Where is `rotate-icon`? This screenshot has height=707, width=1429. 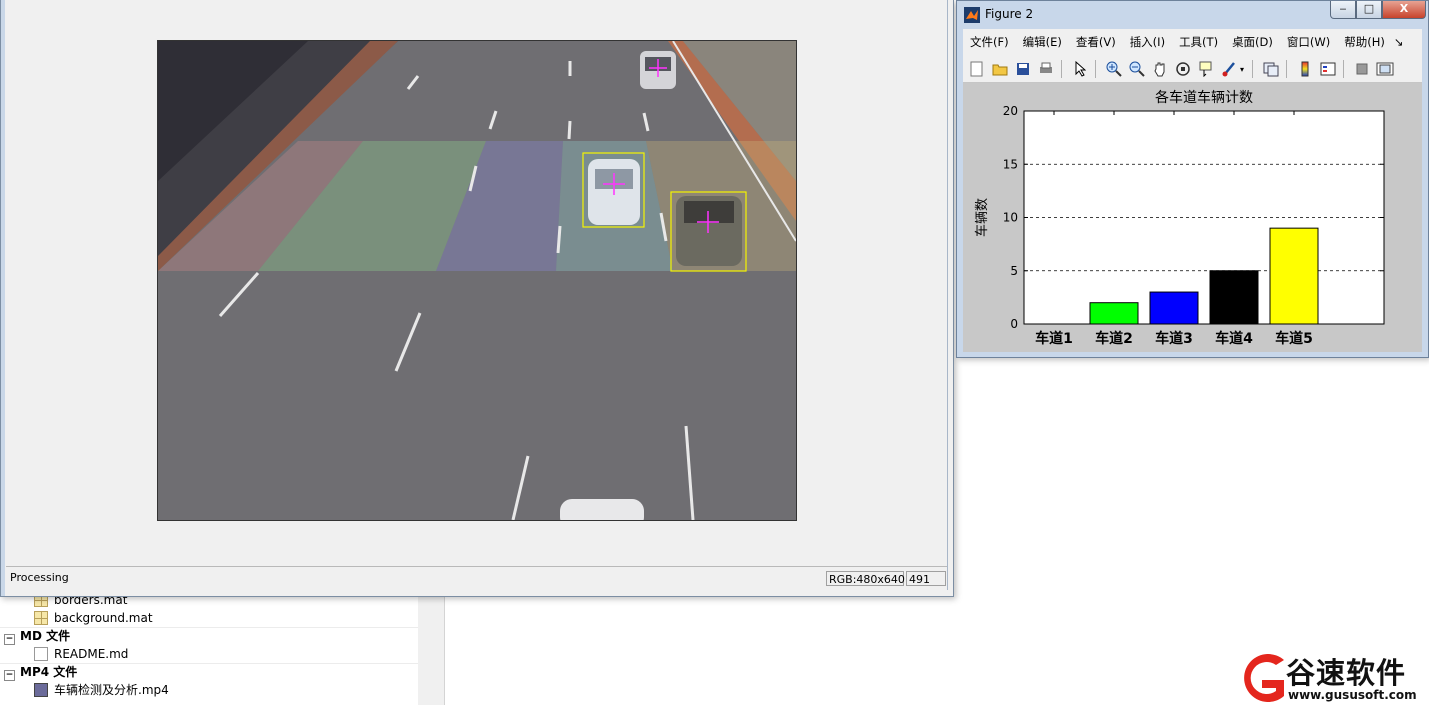
rotate-icon is located at coordinates (1182, 69).